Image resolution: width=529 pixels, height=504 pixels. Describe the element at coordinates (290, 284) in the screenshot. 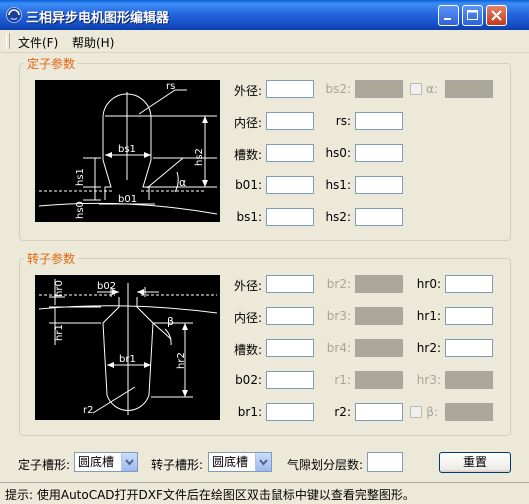

I see `rotor-outer-diameter-input` at that location.